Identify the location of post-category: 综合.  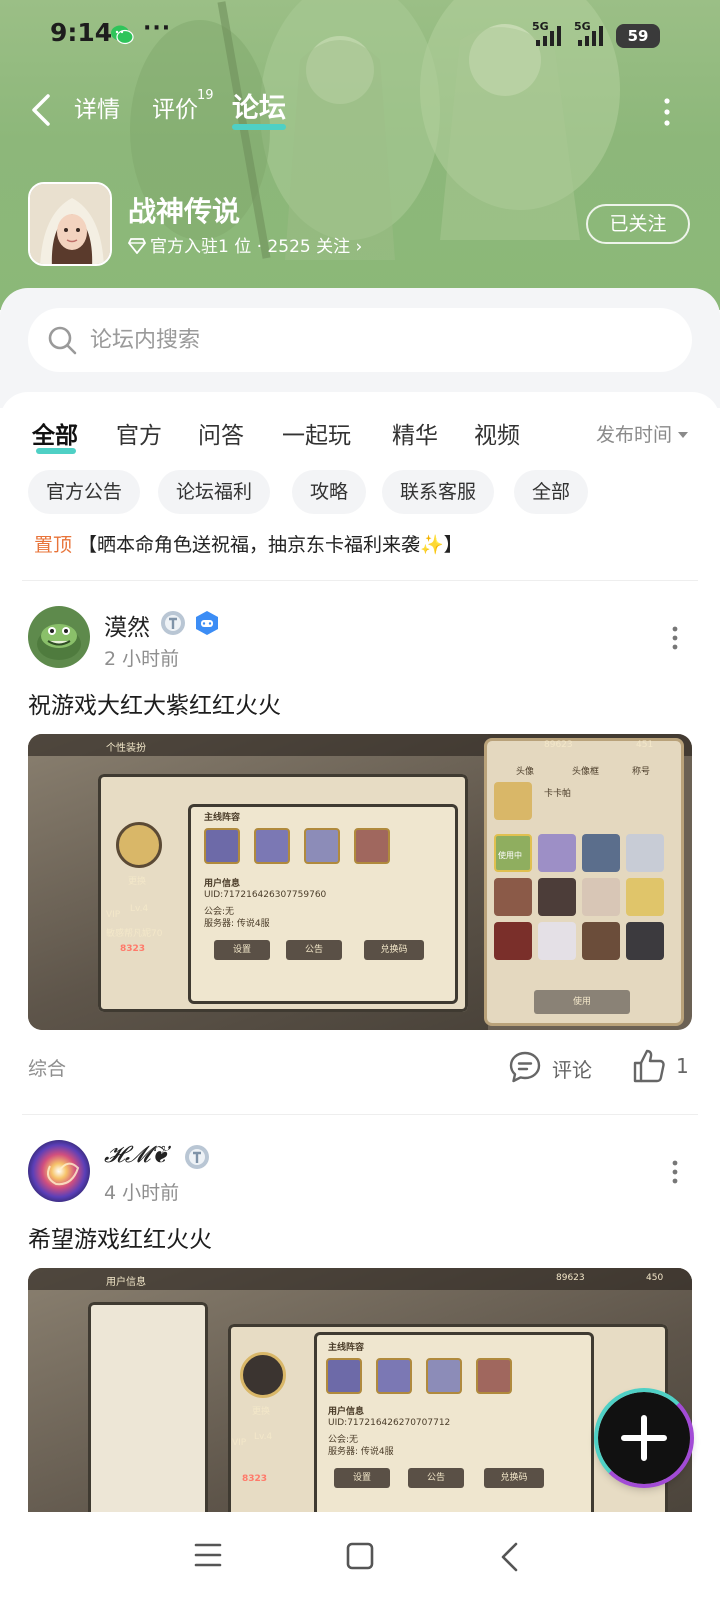
(47, 1067).